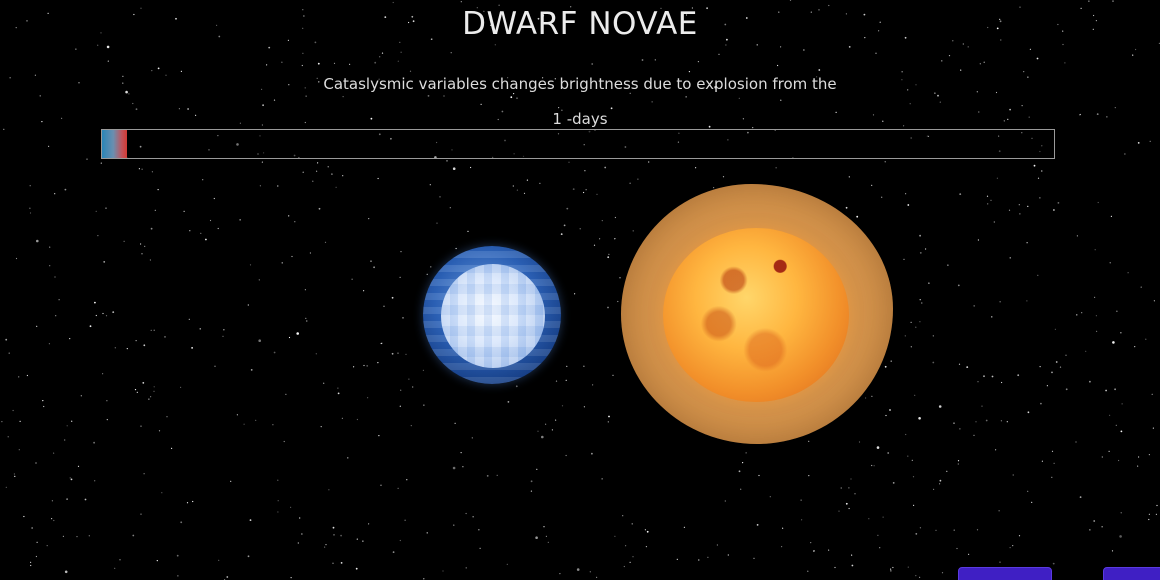  Describe the element at coordinates (578, 144) in the screenshot. I see `time-progress-bar` at that location.